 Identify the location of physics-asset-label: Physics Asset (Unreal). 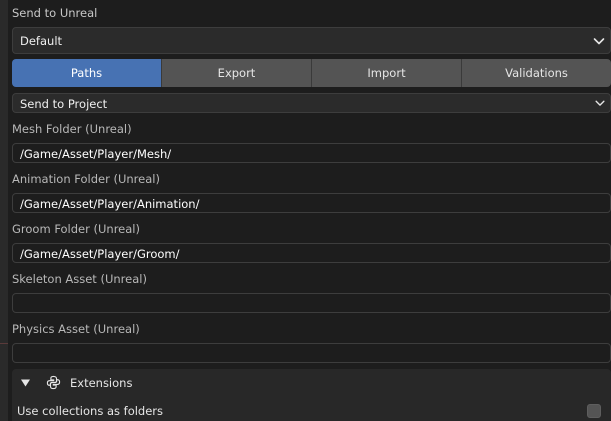
(76, 329).